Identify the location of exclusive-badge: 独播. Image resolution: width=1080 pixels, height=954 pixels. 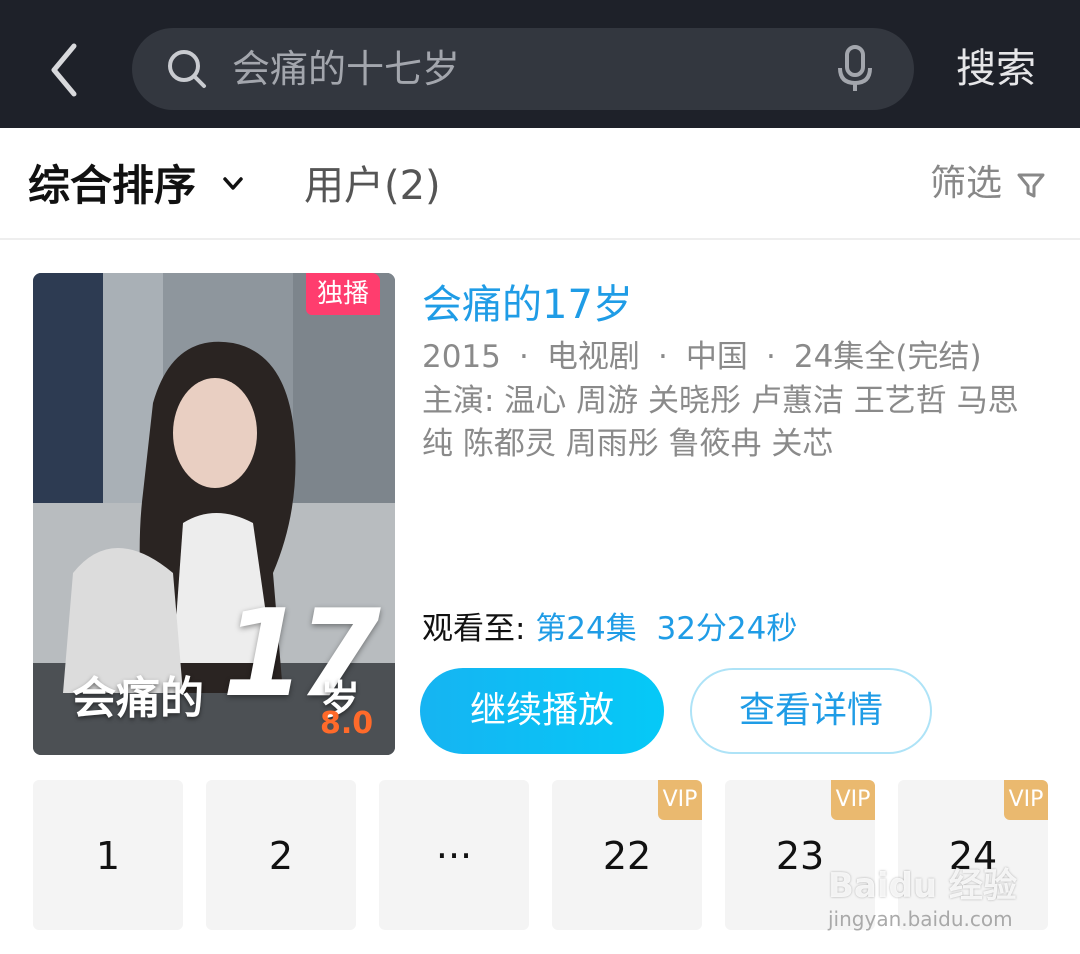
(343, 294).